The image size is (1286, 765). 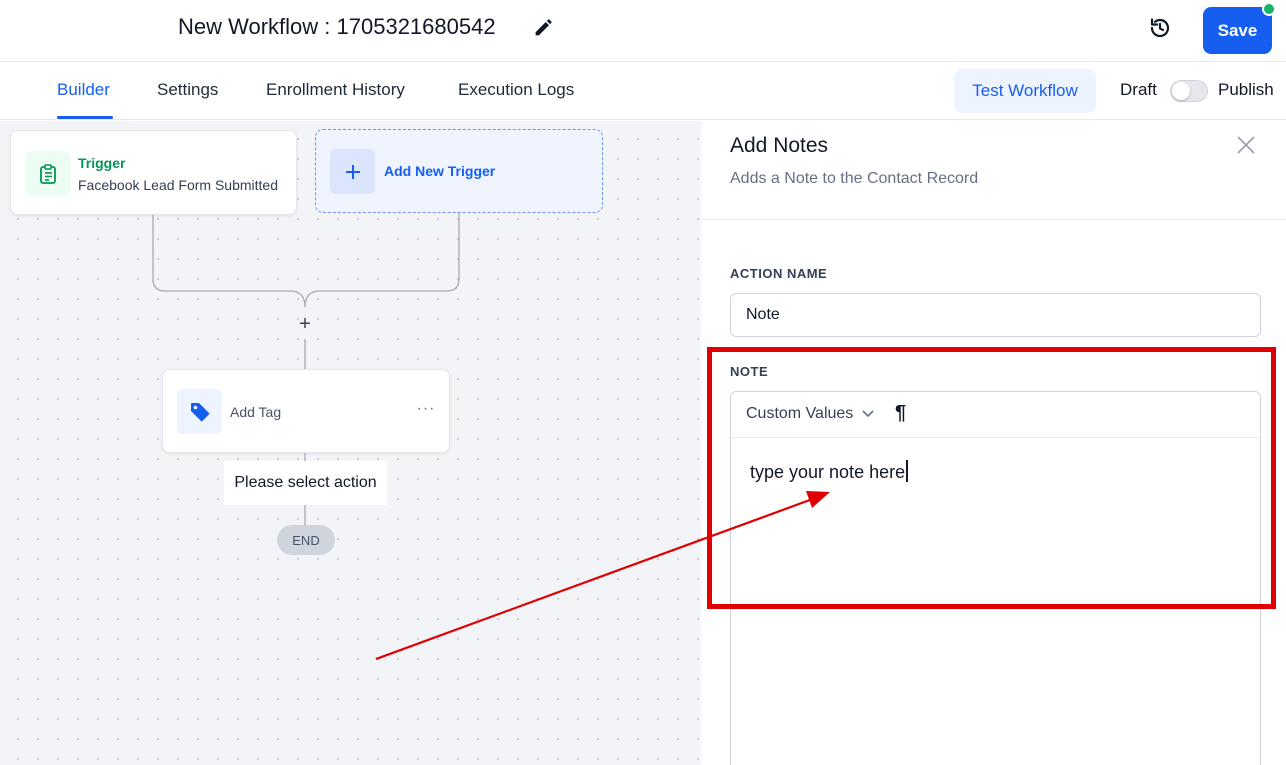 I want to click on panel-title: Add Notes, so click(x=779, y=145).